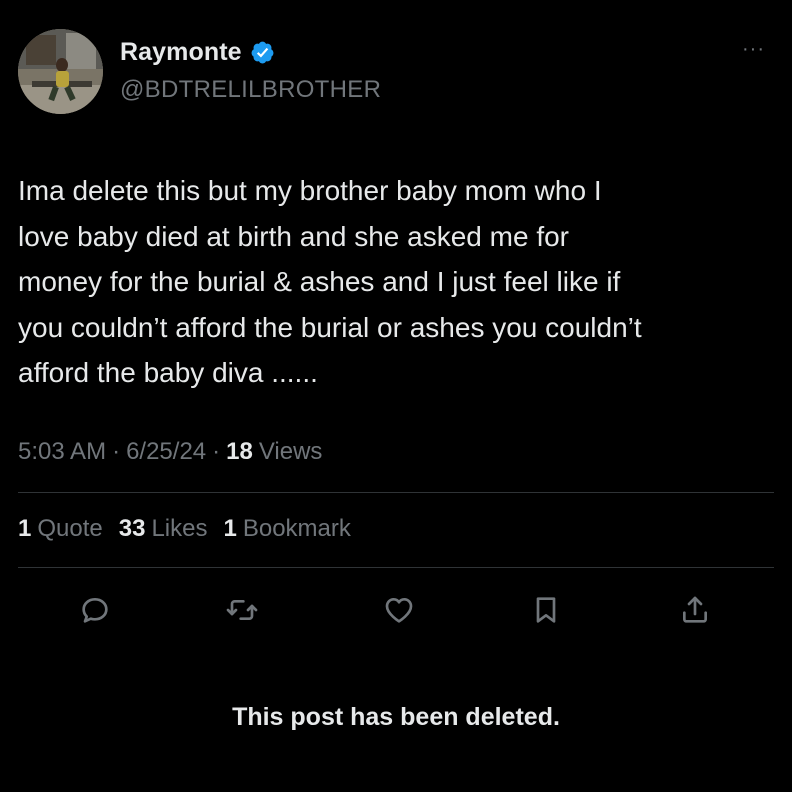  Describe the element at coordinates (25, 528) in the screenshot. I see `quotes-count: 1` at that location.